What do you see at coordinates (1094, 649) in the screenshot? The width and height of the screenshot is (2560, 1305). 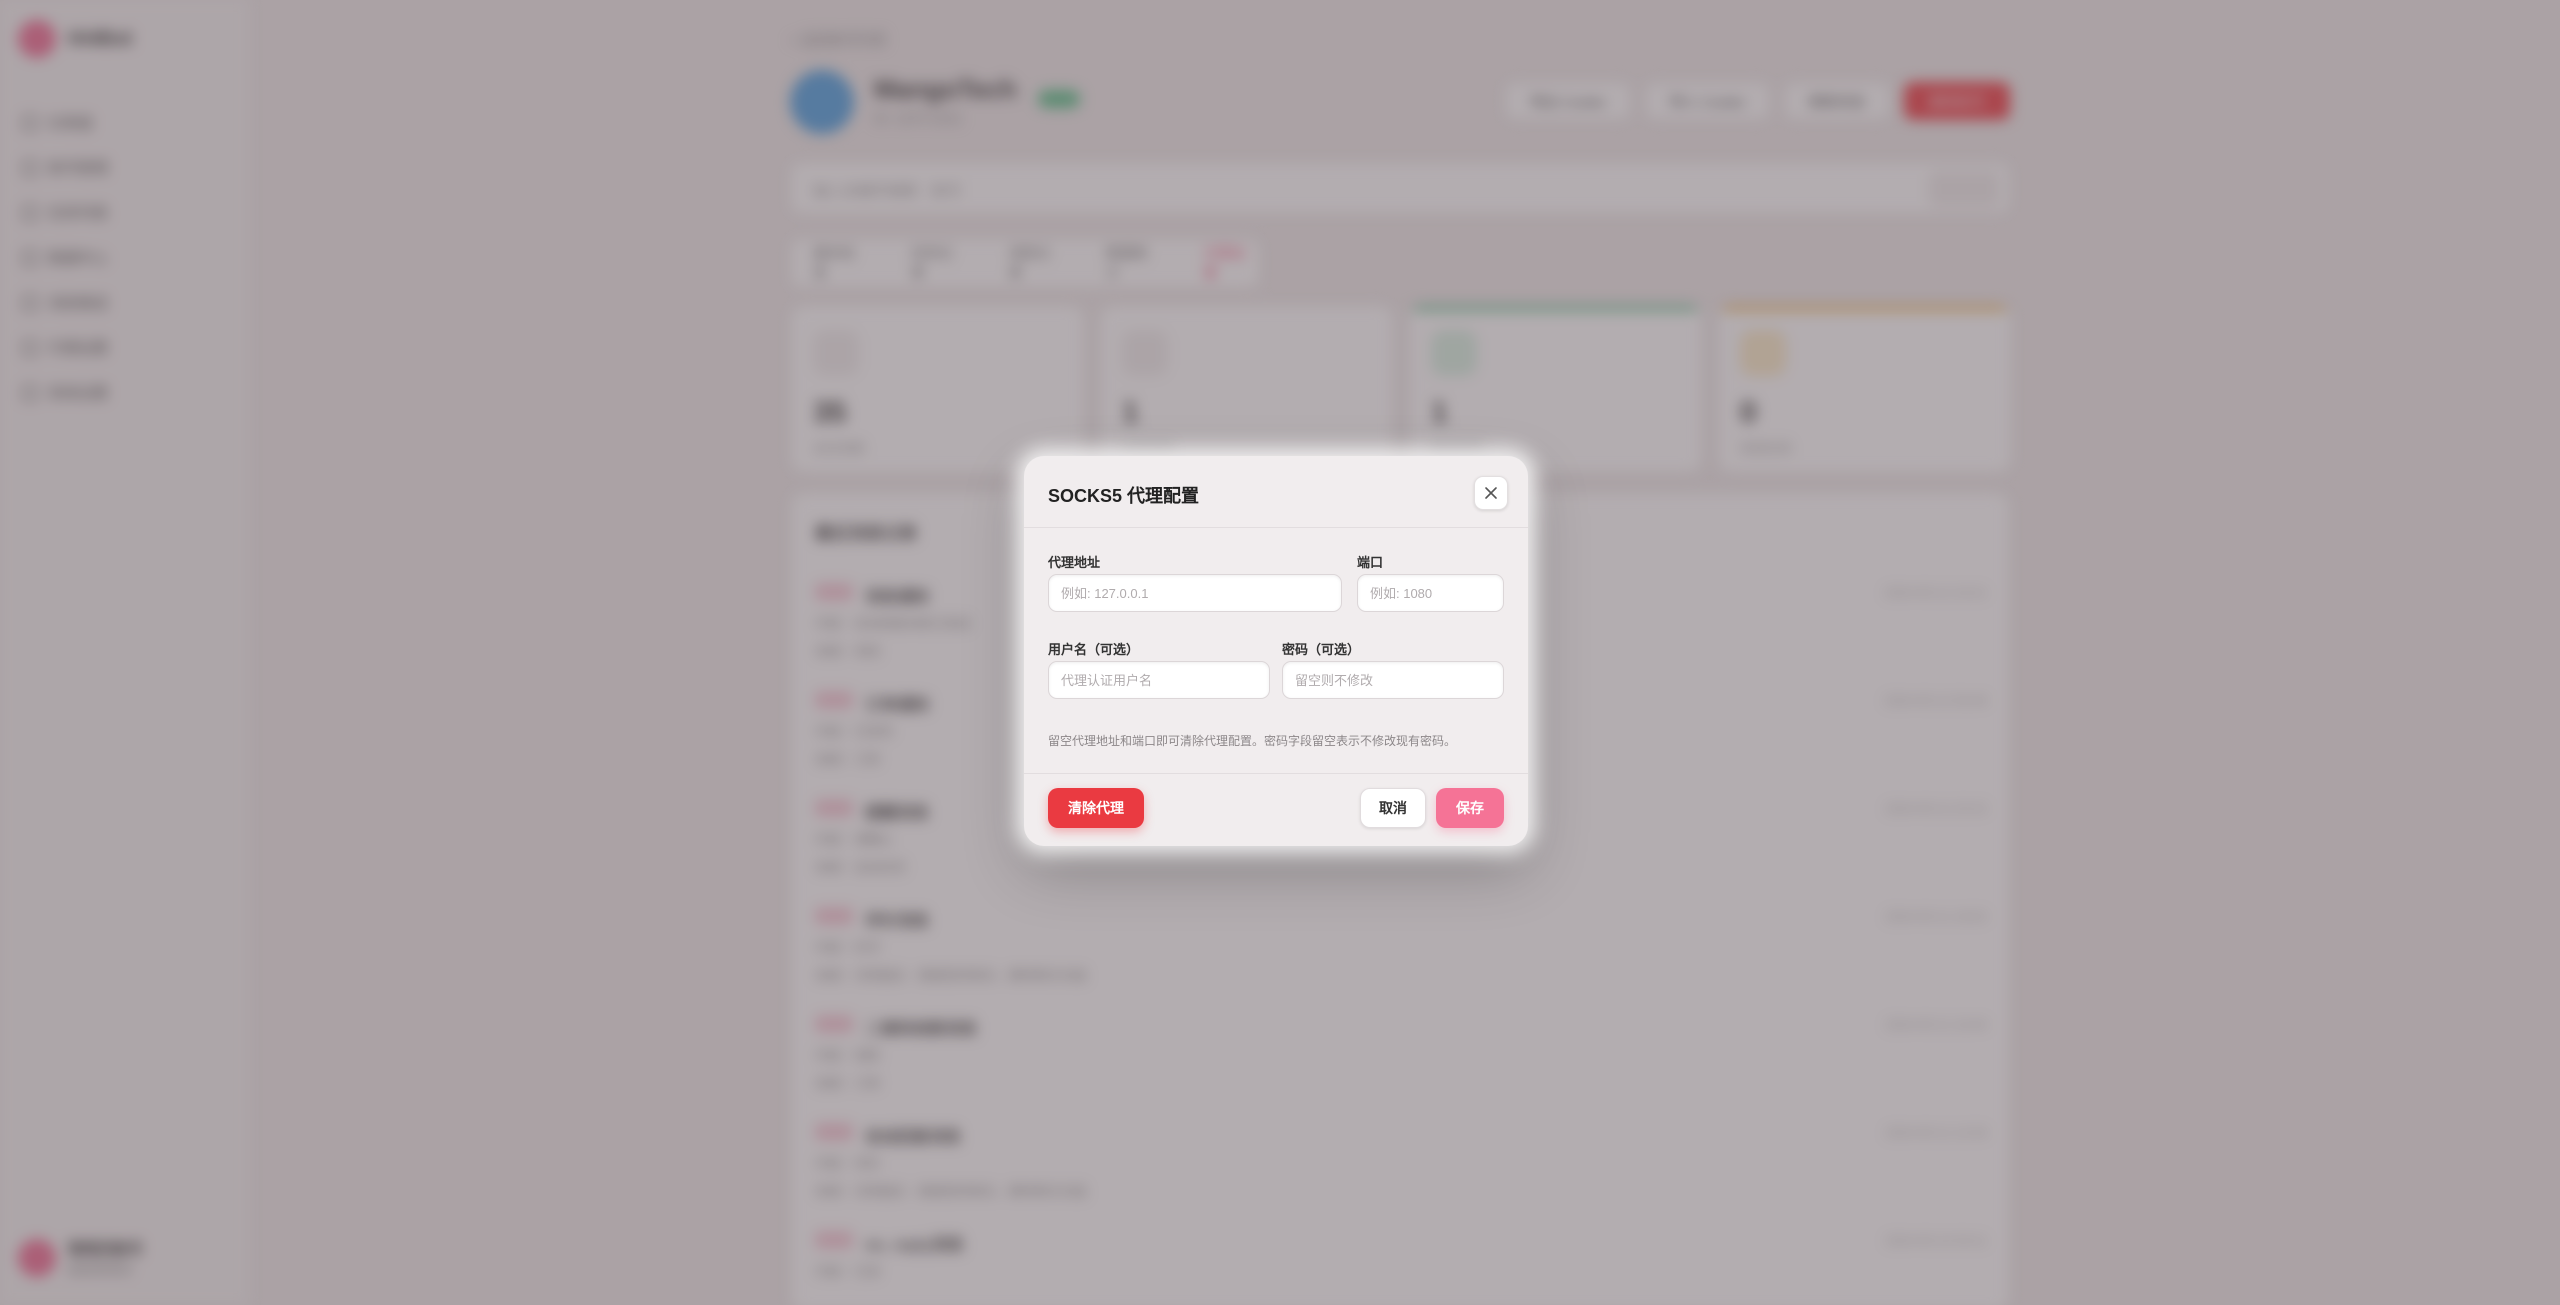 I see `username-label: 用户名（可选）` at bounding box center [1094, 649].